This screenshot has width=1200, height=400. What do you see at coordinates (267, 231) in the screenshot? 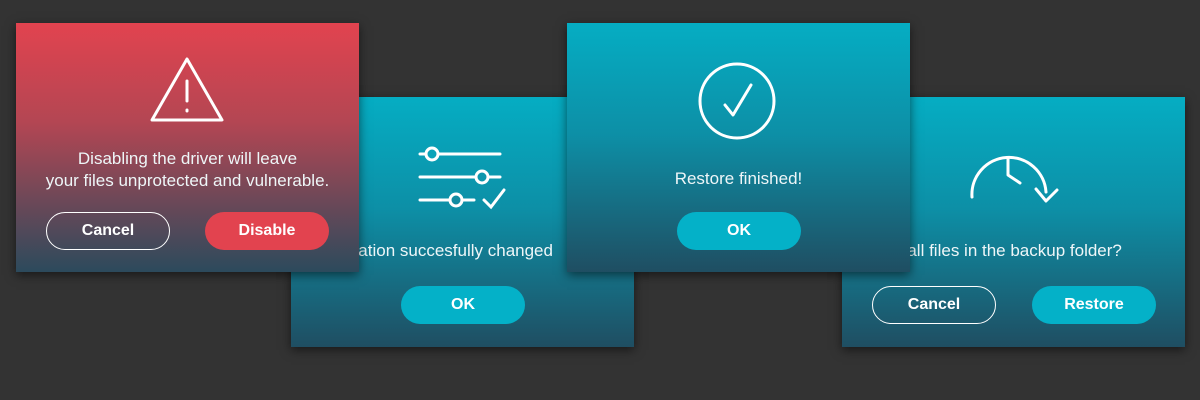
I see `disable-button: Disable` at bounding box center [267, 231].